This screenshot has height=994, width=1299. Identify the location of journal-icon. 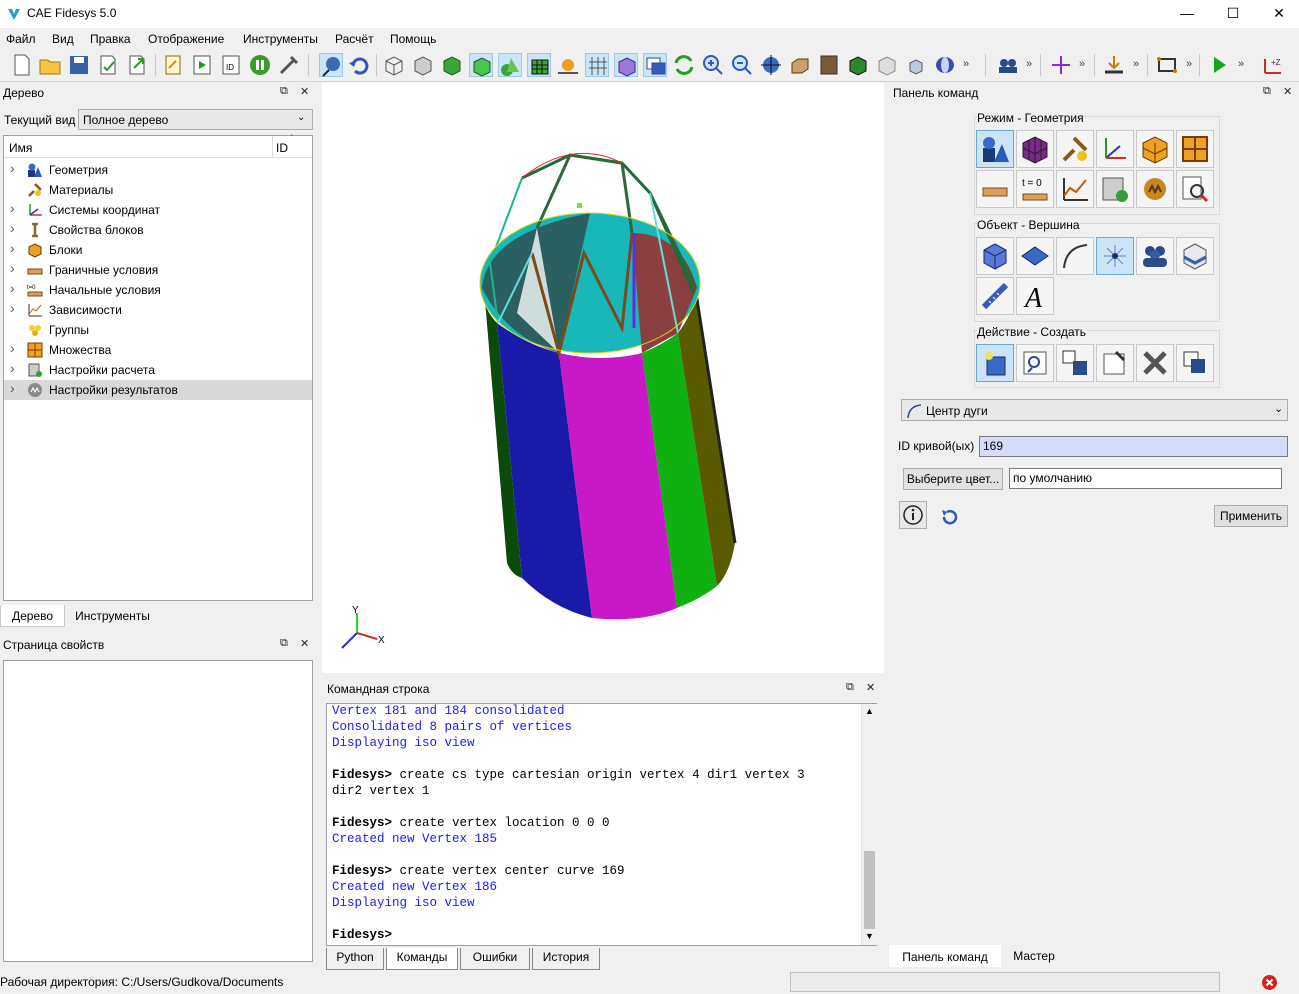
(173, 65).